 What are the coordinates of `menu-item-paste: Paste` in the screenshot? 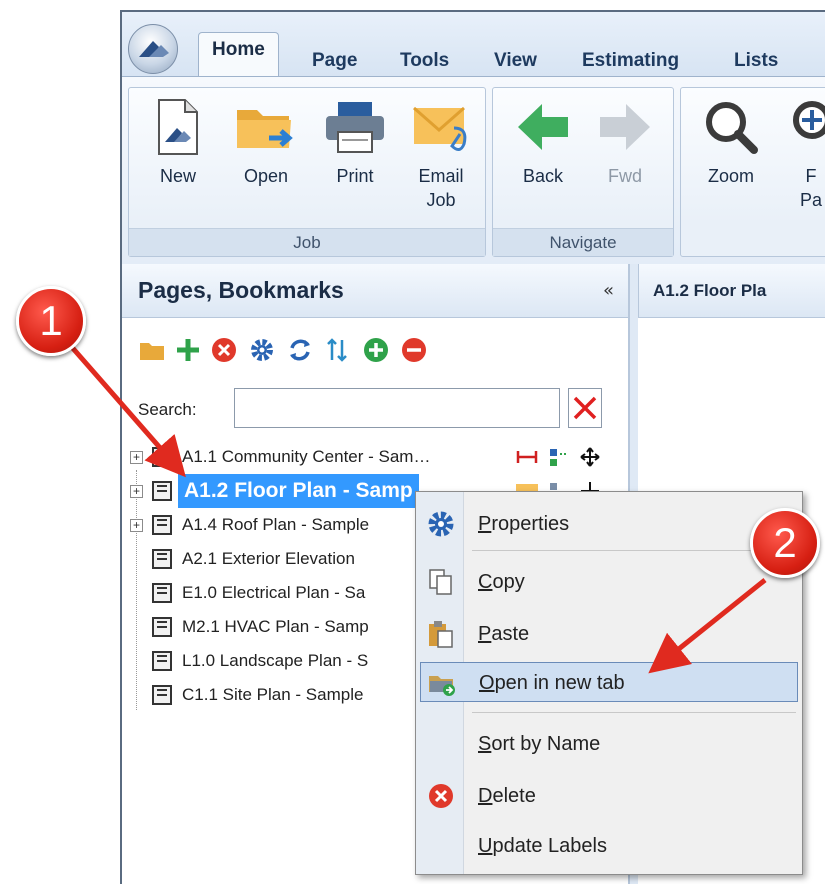 It's located at (609, 634).